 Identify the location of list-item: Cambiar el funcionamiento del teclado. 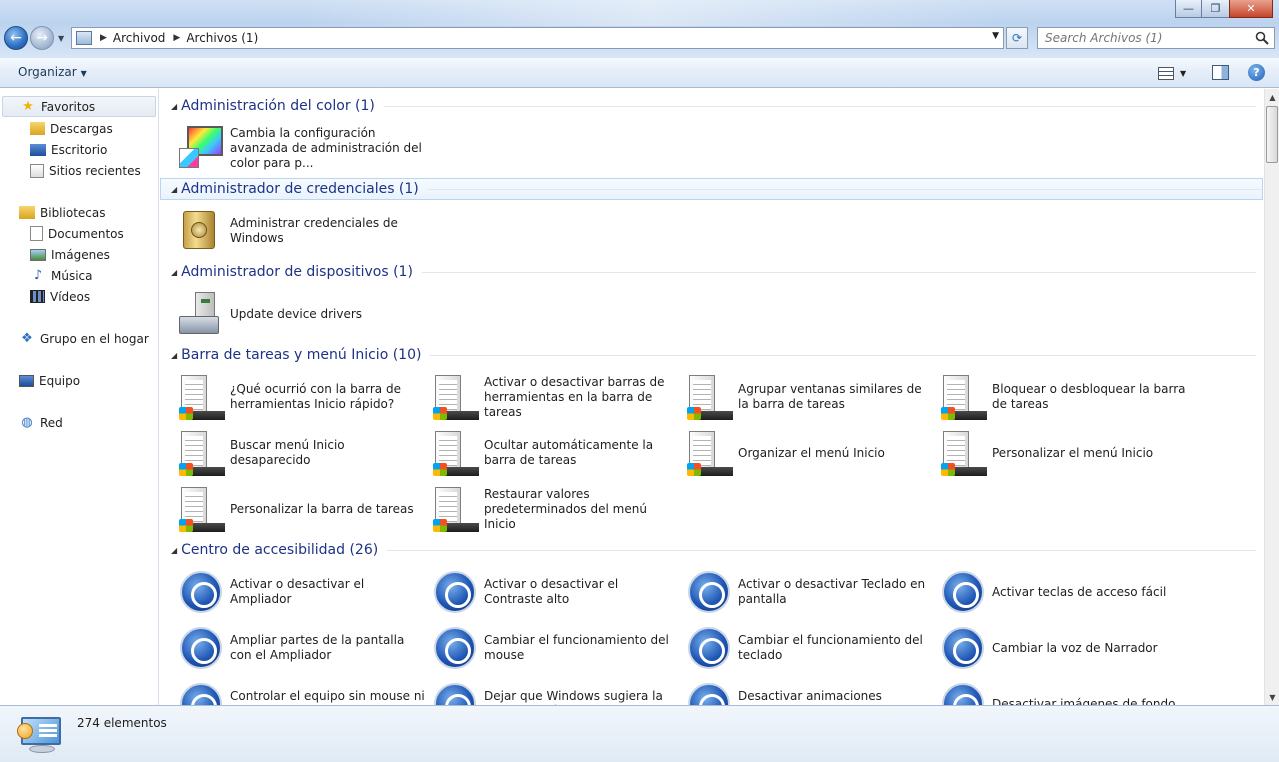
(810, 648).